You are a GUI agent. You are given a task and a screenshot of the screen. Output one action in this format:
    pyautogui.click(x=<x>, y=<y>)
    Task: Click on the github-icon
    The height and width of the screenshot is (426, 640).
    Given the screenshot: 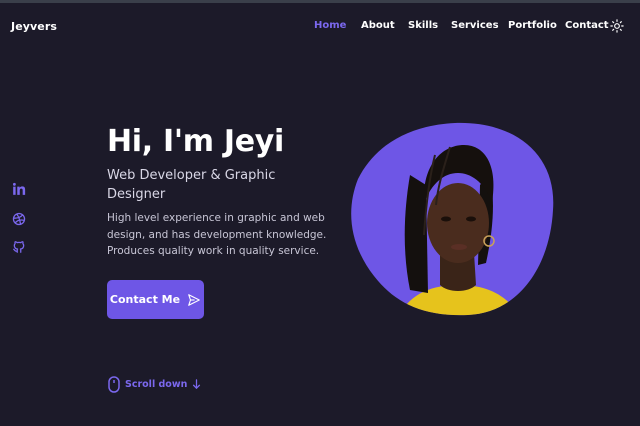 What is the action you would take?
    pyautogui.click(x=19, y=247)
    